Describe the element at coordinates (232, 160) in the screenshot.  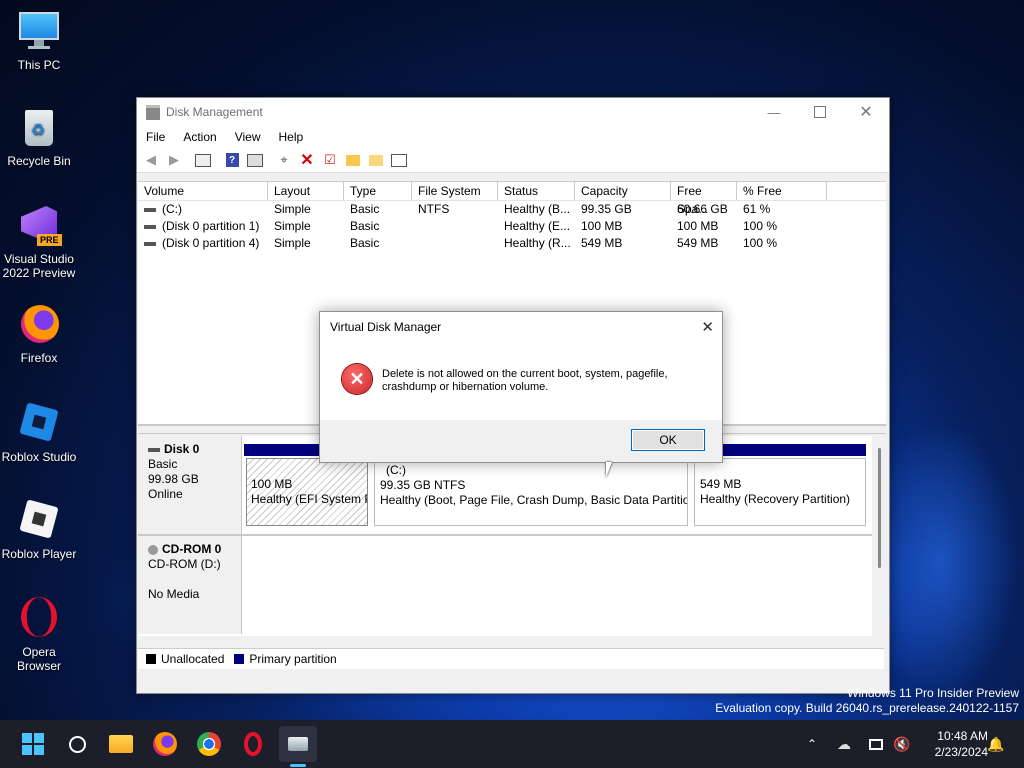
I see `help-icon: ?` at that location.